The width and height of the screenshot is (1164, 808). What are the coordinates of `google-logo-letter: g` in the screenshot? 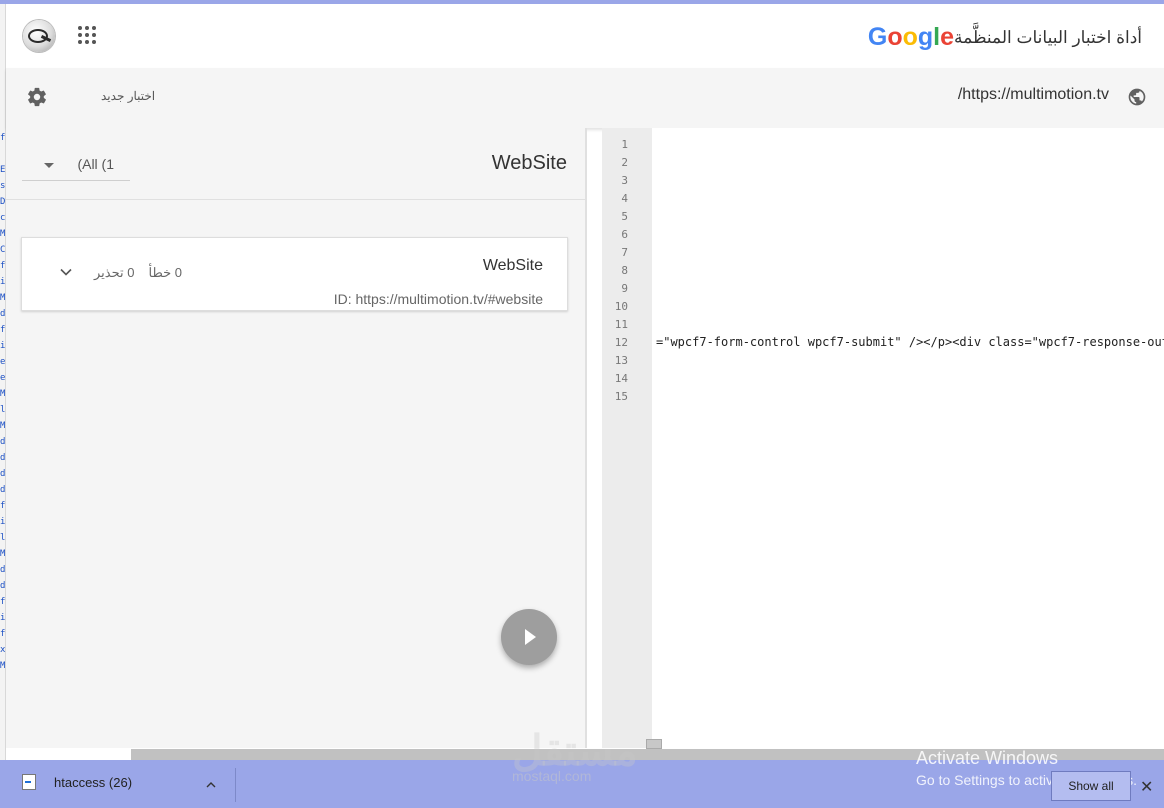 It's located at (925, 37).